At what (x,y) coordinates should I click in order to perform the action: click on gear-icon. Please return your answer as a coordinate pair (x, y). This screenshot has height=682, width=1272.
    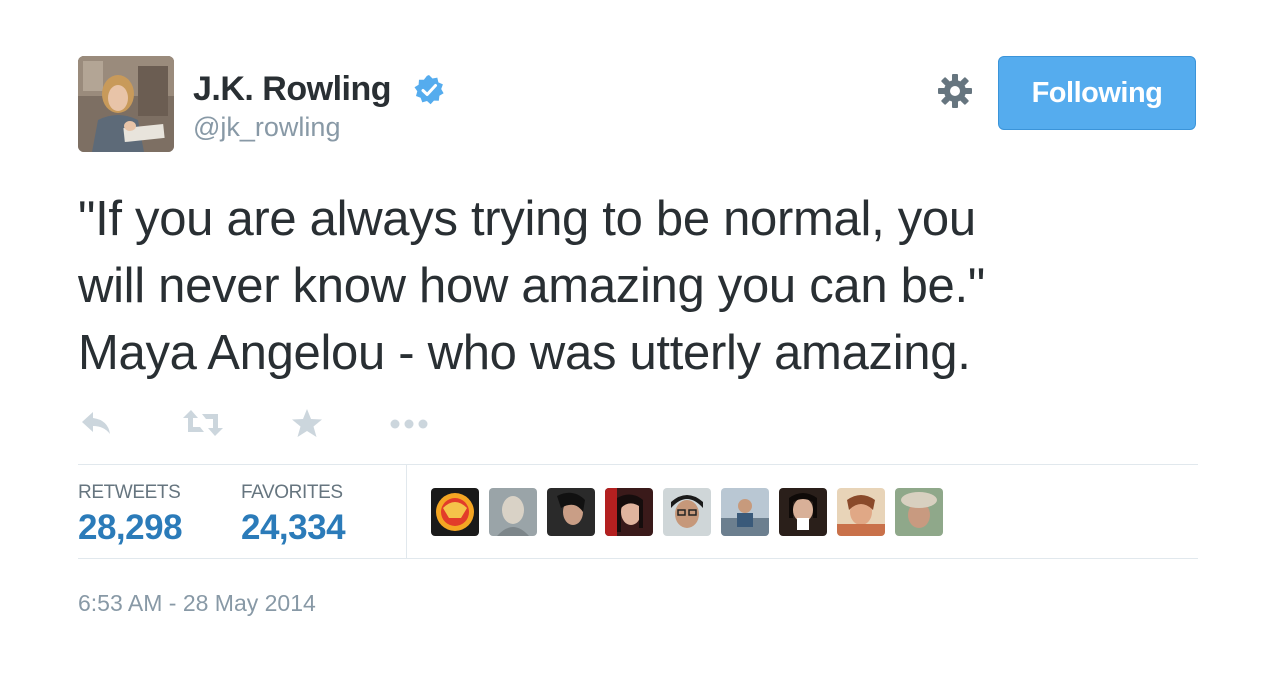
    Looking at the image, I should click on (955, 91).